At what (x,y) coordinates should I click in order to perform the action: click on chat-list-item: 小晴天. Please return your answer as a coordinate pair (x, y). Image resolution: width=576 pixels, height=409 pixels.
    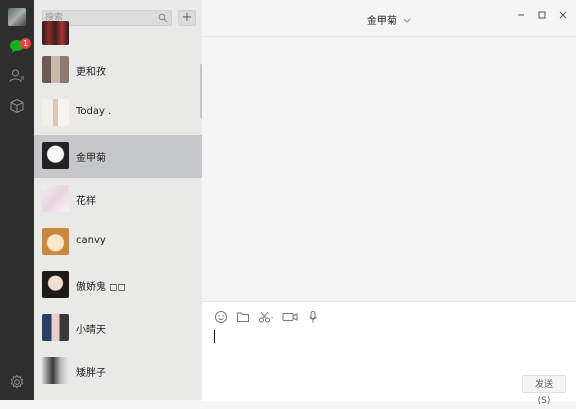
    Looking at the image, I should click on (118, 328).